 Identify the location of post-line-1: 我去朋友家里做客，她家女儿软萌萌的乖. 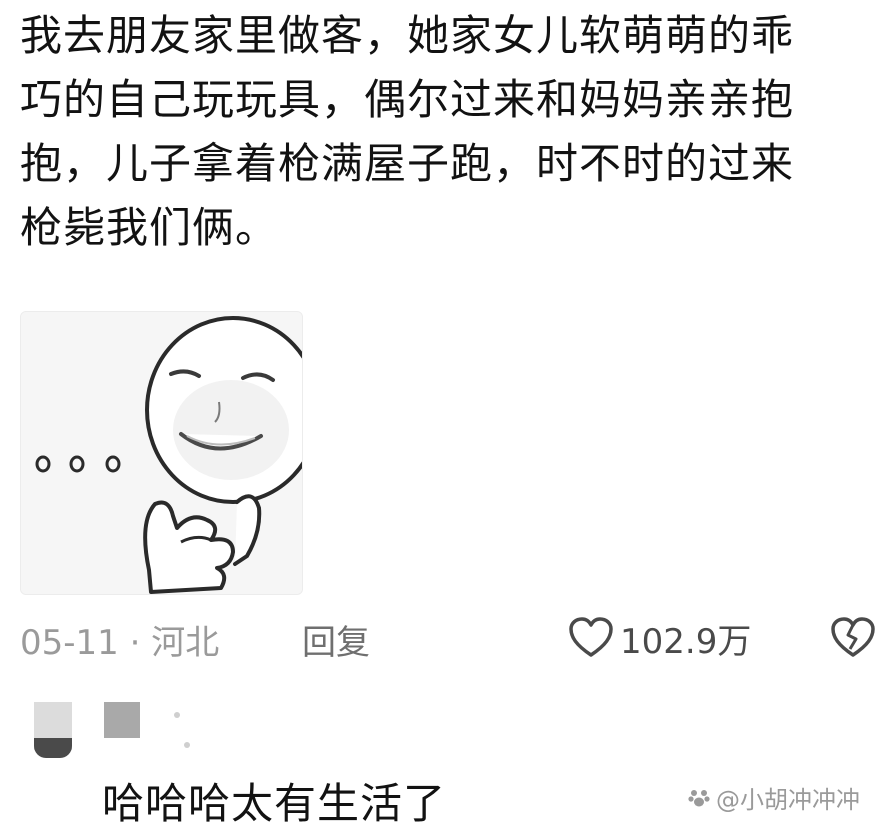
(407, 35).